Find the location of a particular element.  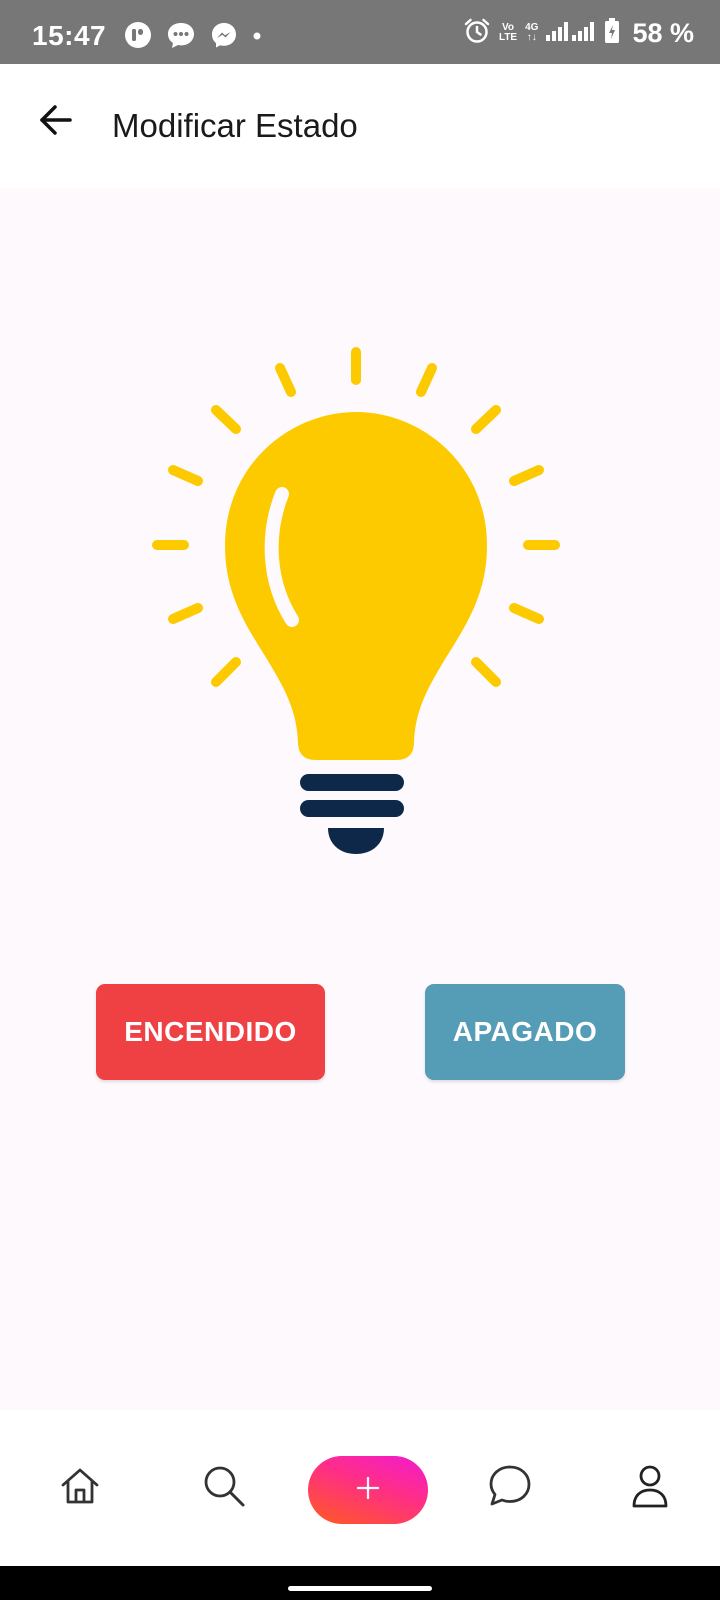

alarm-icon is located at coordinates (477, 33).